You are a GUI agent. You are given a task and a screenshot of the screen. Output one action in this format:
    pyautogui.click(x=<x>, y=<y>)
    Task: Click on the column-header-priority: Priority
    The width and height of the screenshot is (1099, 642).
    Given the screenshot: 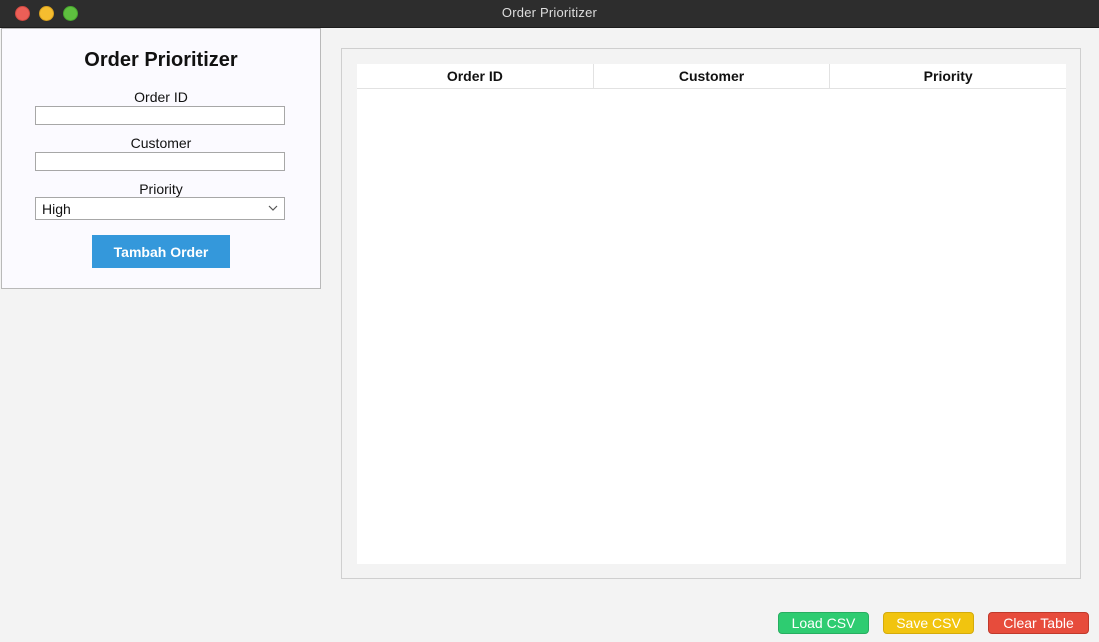 What is the action you would take?
    pyautogui.click(x=948, y=76)
    